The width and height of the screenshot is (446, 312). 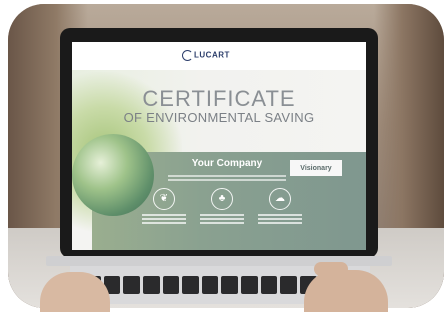 What do you see at coordinates (331, 269) in the screenshot?
I see `finger` at bounding box center [331, 269].